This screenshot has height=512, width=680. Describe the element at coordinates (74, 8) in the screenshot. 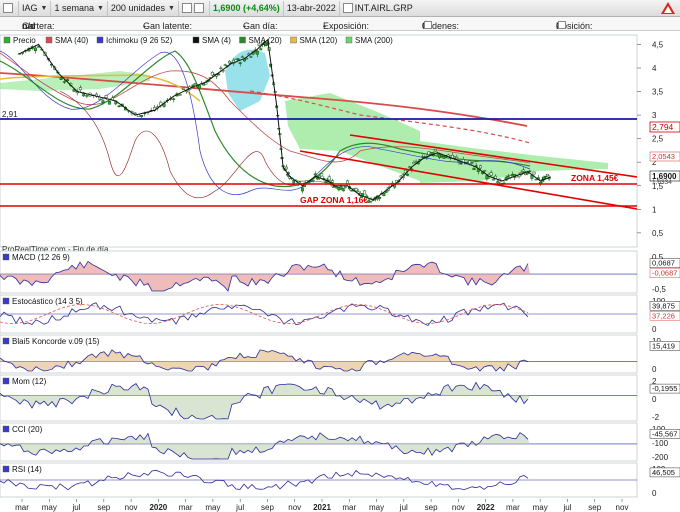

I see `period-label: 1 semana` at that location.